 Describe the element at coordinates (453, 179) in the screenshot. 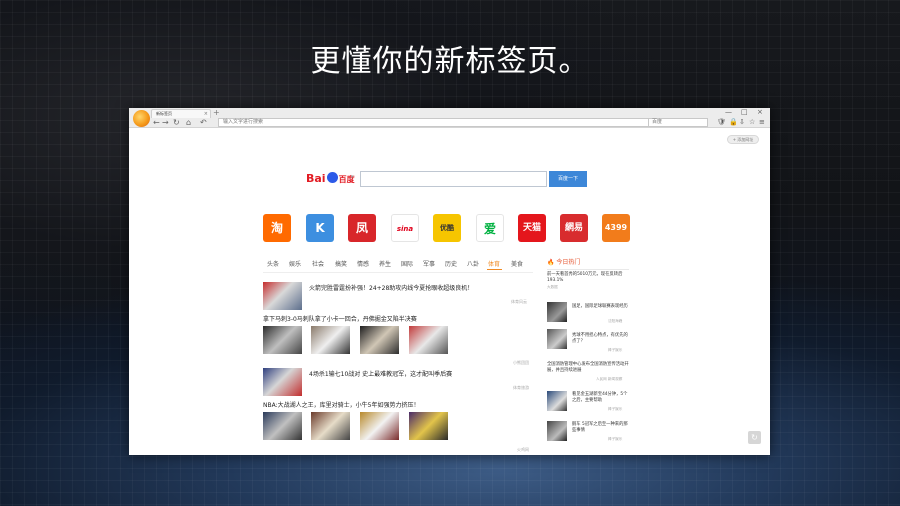

I see `search-input` at that location.